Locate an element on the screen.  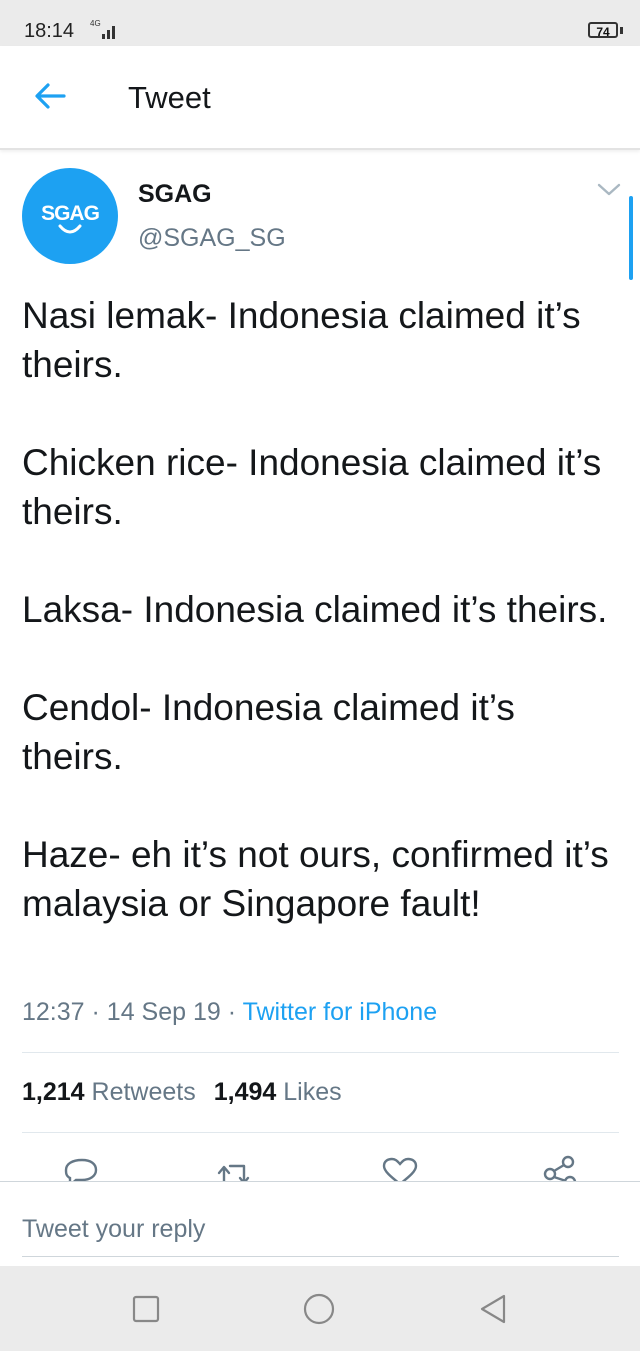
signal-icon: 4G is located at coordinates (102, 29).